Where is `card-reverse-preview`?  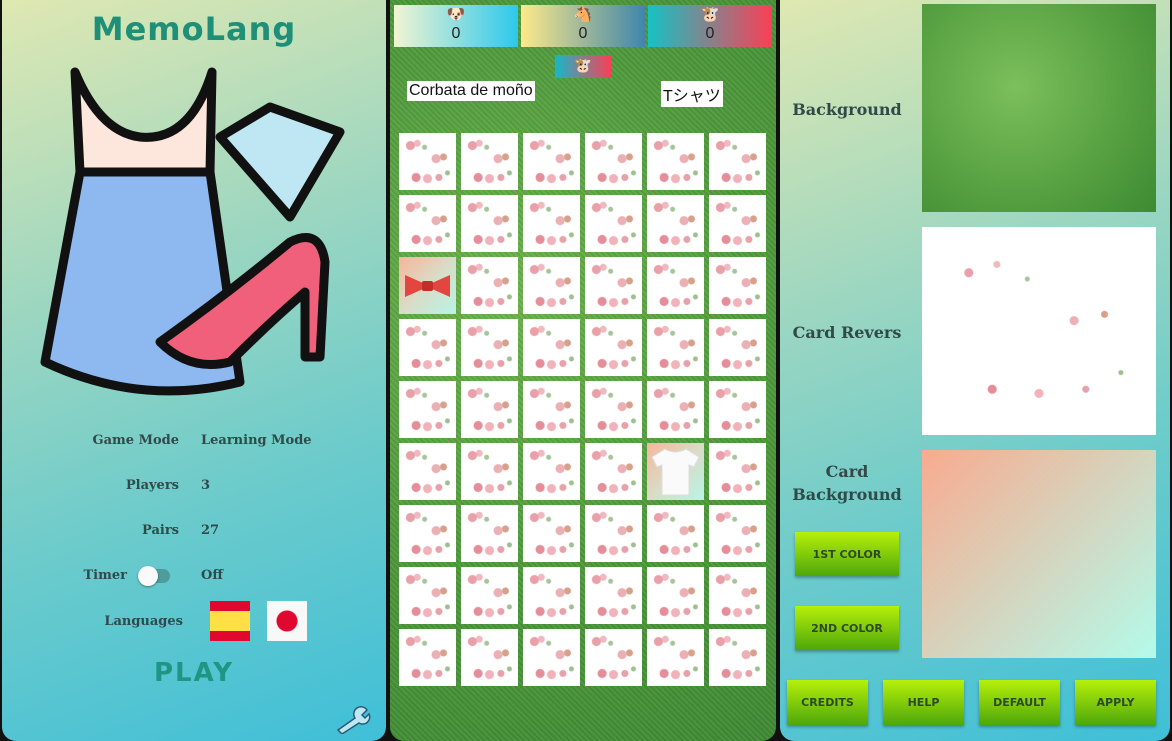
card-reverse-preview is located at coordinates (1039, 331).